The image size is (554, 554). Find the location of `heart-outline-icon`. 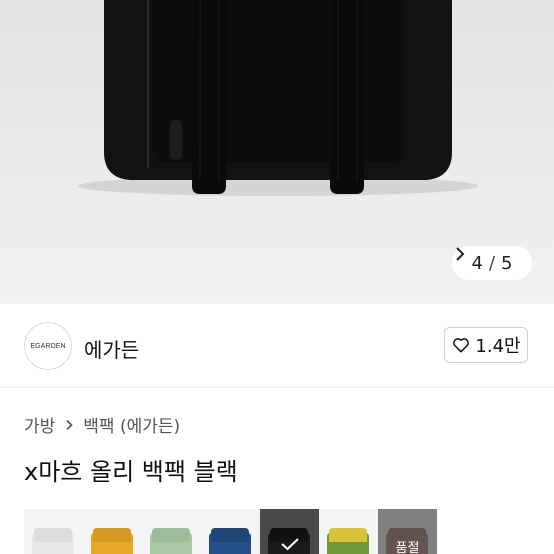

heart-outline-icon is located at coordinates (461, 345).